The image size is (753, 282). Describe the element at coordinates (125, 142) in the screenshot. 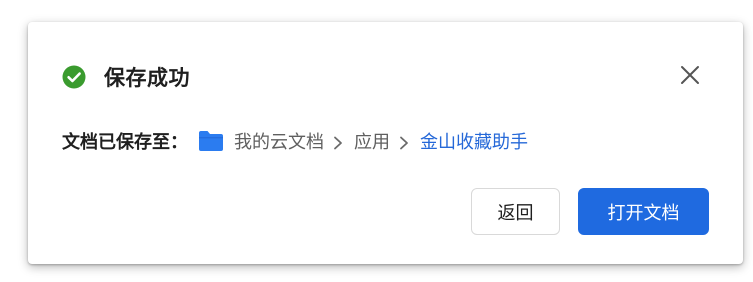

I see `save-location-label: 文档已保存至：` at that location.